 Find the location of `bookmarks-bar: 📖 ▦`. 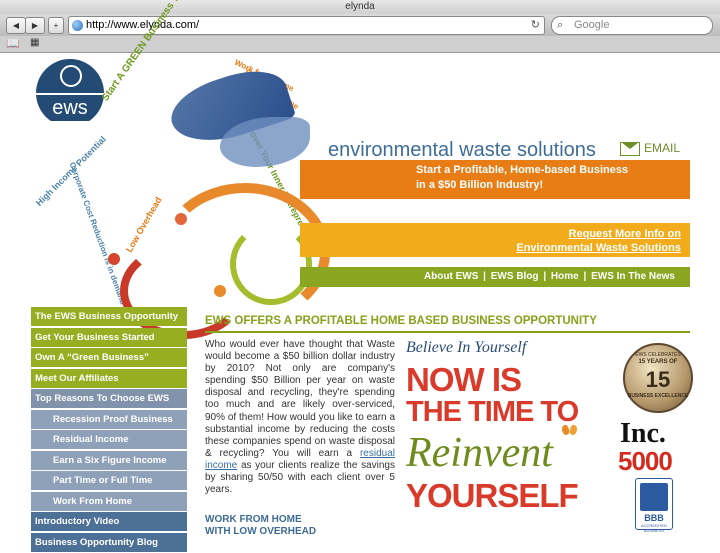

bookmarks-bar: 📖 ▦ is located at coordinates (360, 44).